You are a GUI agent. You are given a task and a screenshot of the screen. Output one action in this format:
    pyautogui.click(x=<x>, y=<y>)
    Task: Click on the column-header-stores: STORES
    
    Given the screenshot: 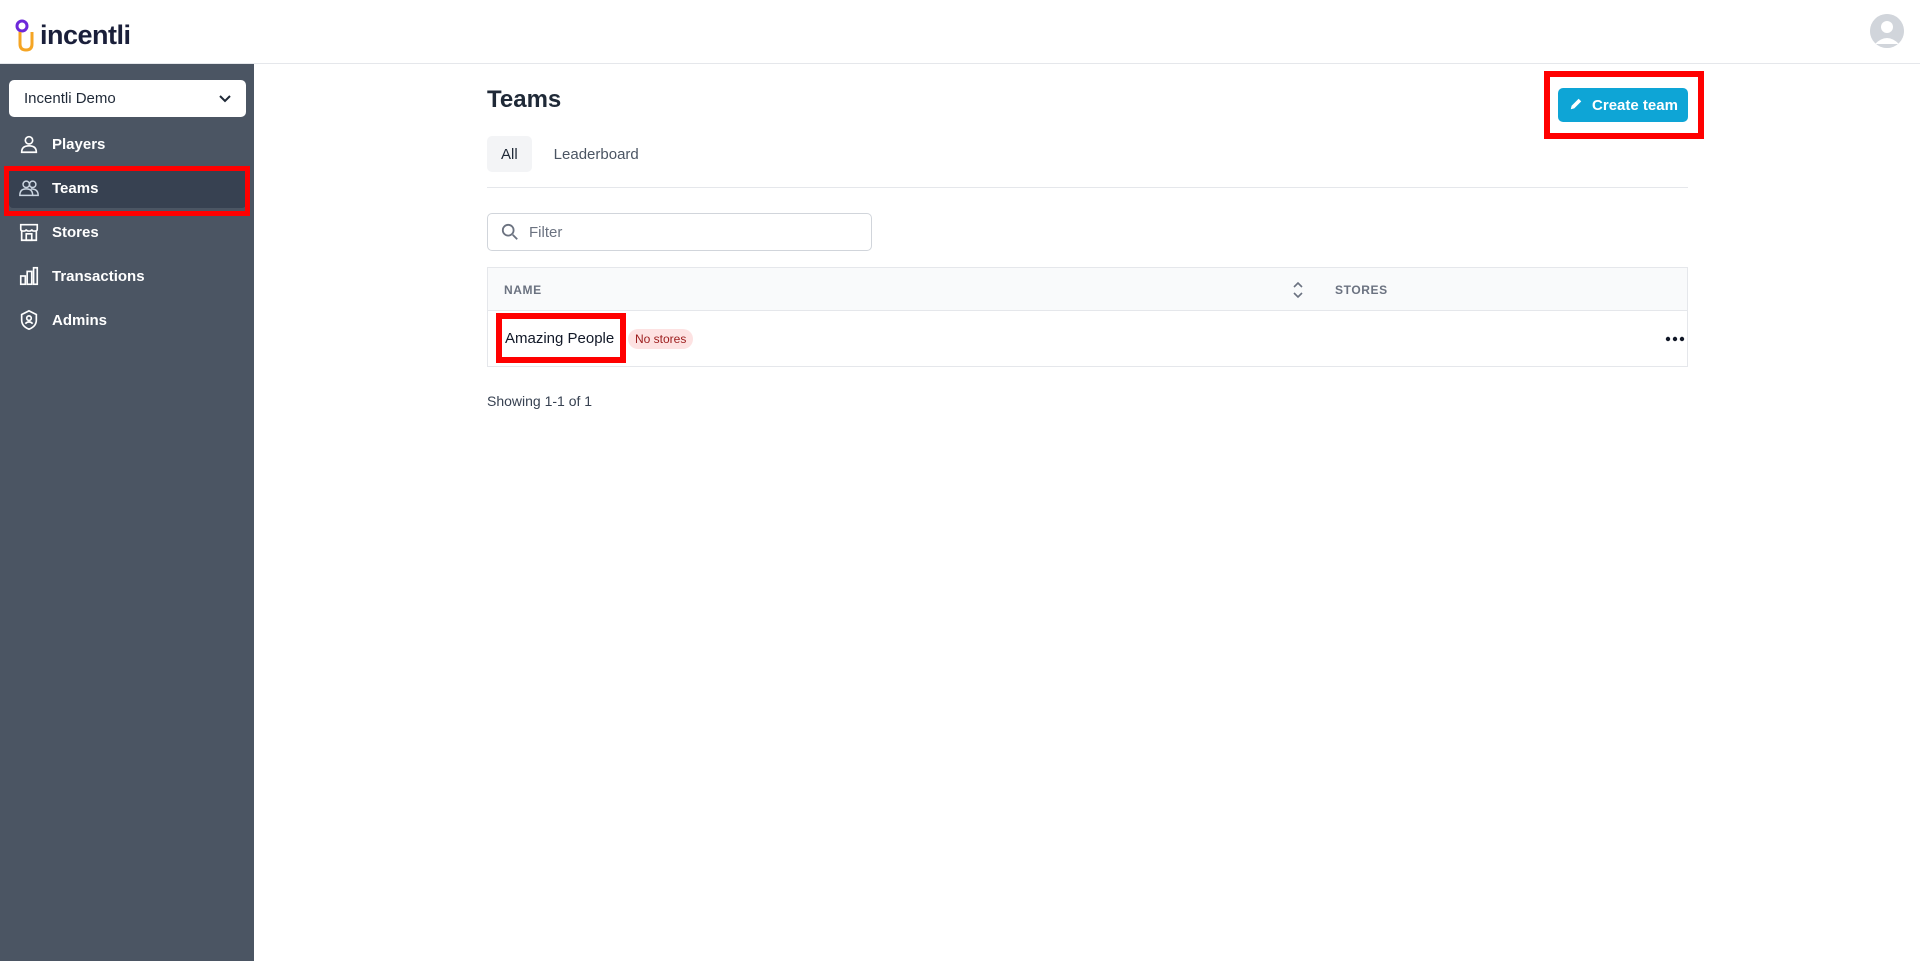 What is the action you would take?
    pyautogui.click(x=1361, y=290)
    